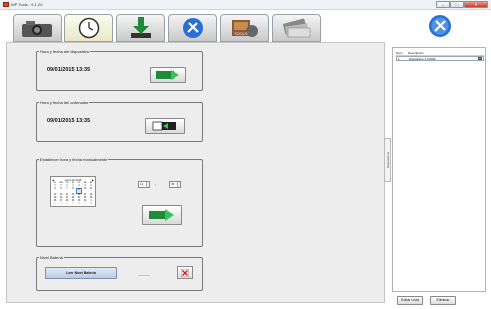  What do you see at coordinates (119, 273) in the screenshot?
I see `battery-group: Nivel Batería Leer Nivel Batería ———` at bounding box center [119, 273].